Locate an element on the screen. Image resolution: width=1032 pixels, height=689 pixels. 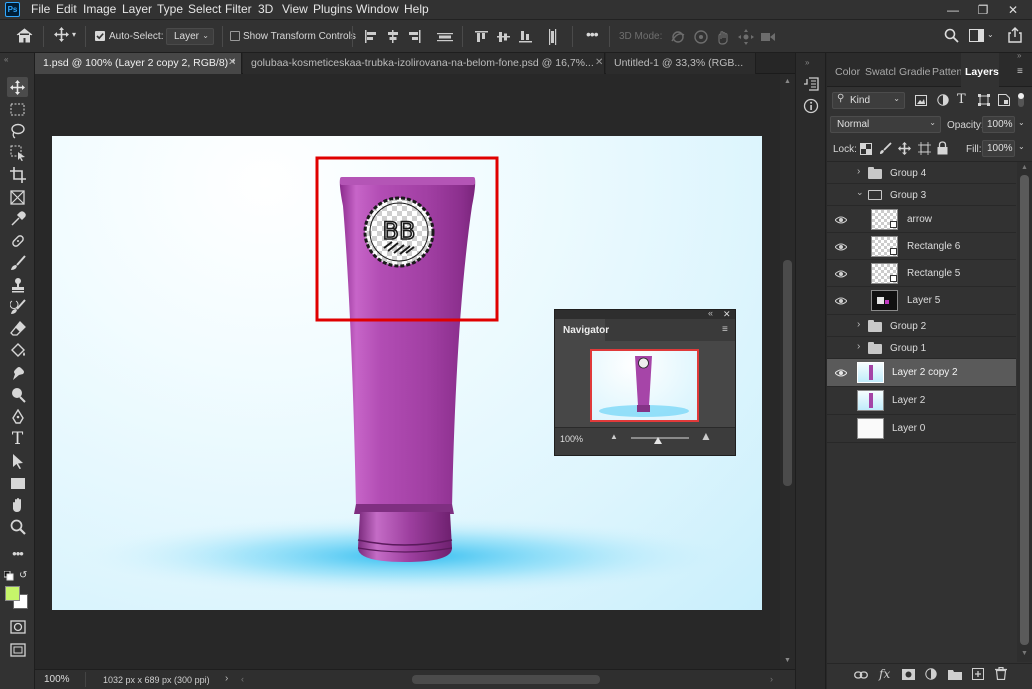
edit-toolbar-icon: ••• is located at coordinates (17, 553).